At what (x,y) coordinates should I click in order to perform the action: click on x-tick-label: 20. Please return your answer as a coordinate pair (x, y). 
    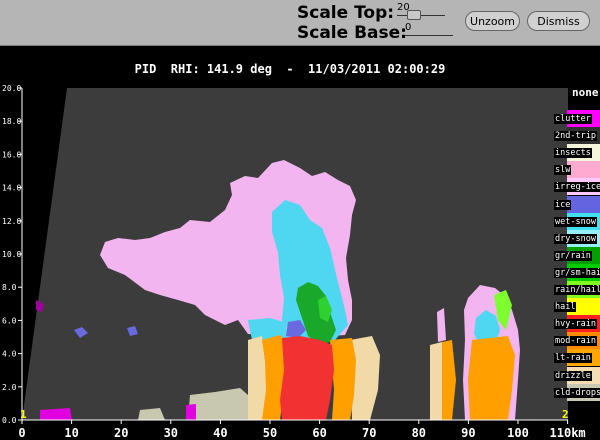
    Looking at the image, I should click on (121, 433).